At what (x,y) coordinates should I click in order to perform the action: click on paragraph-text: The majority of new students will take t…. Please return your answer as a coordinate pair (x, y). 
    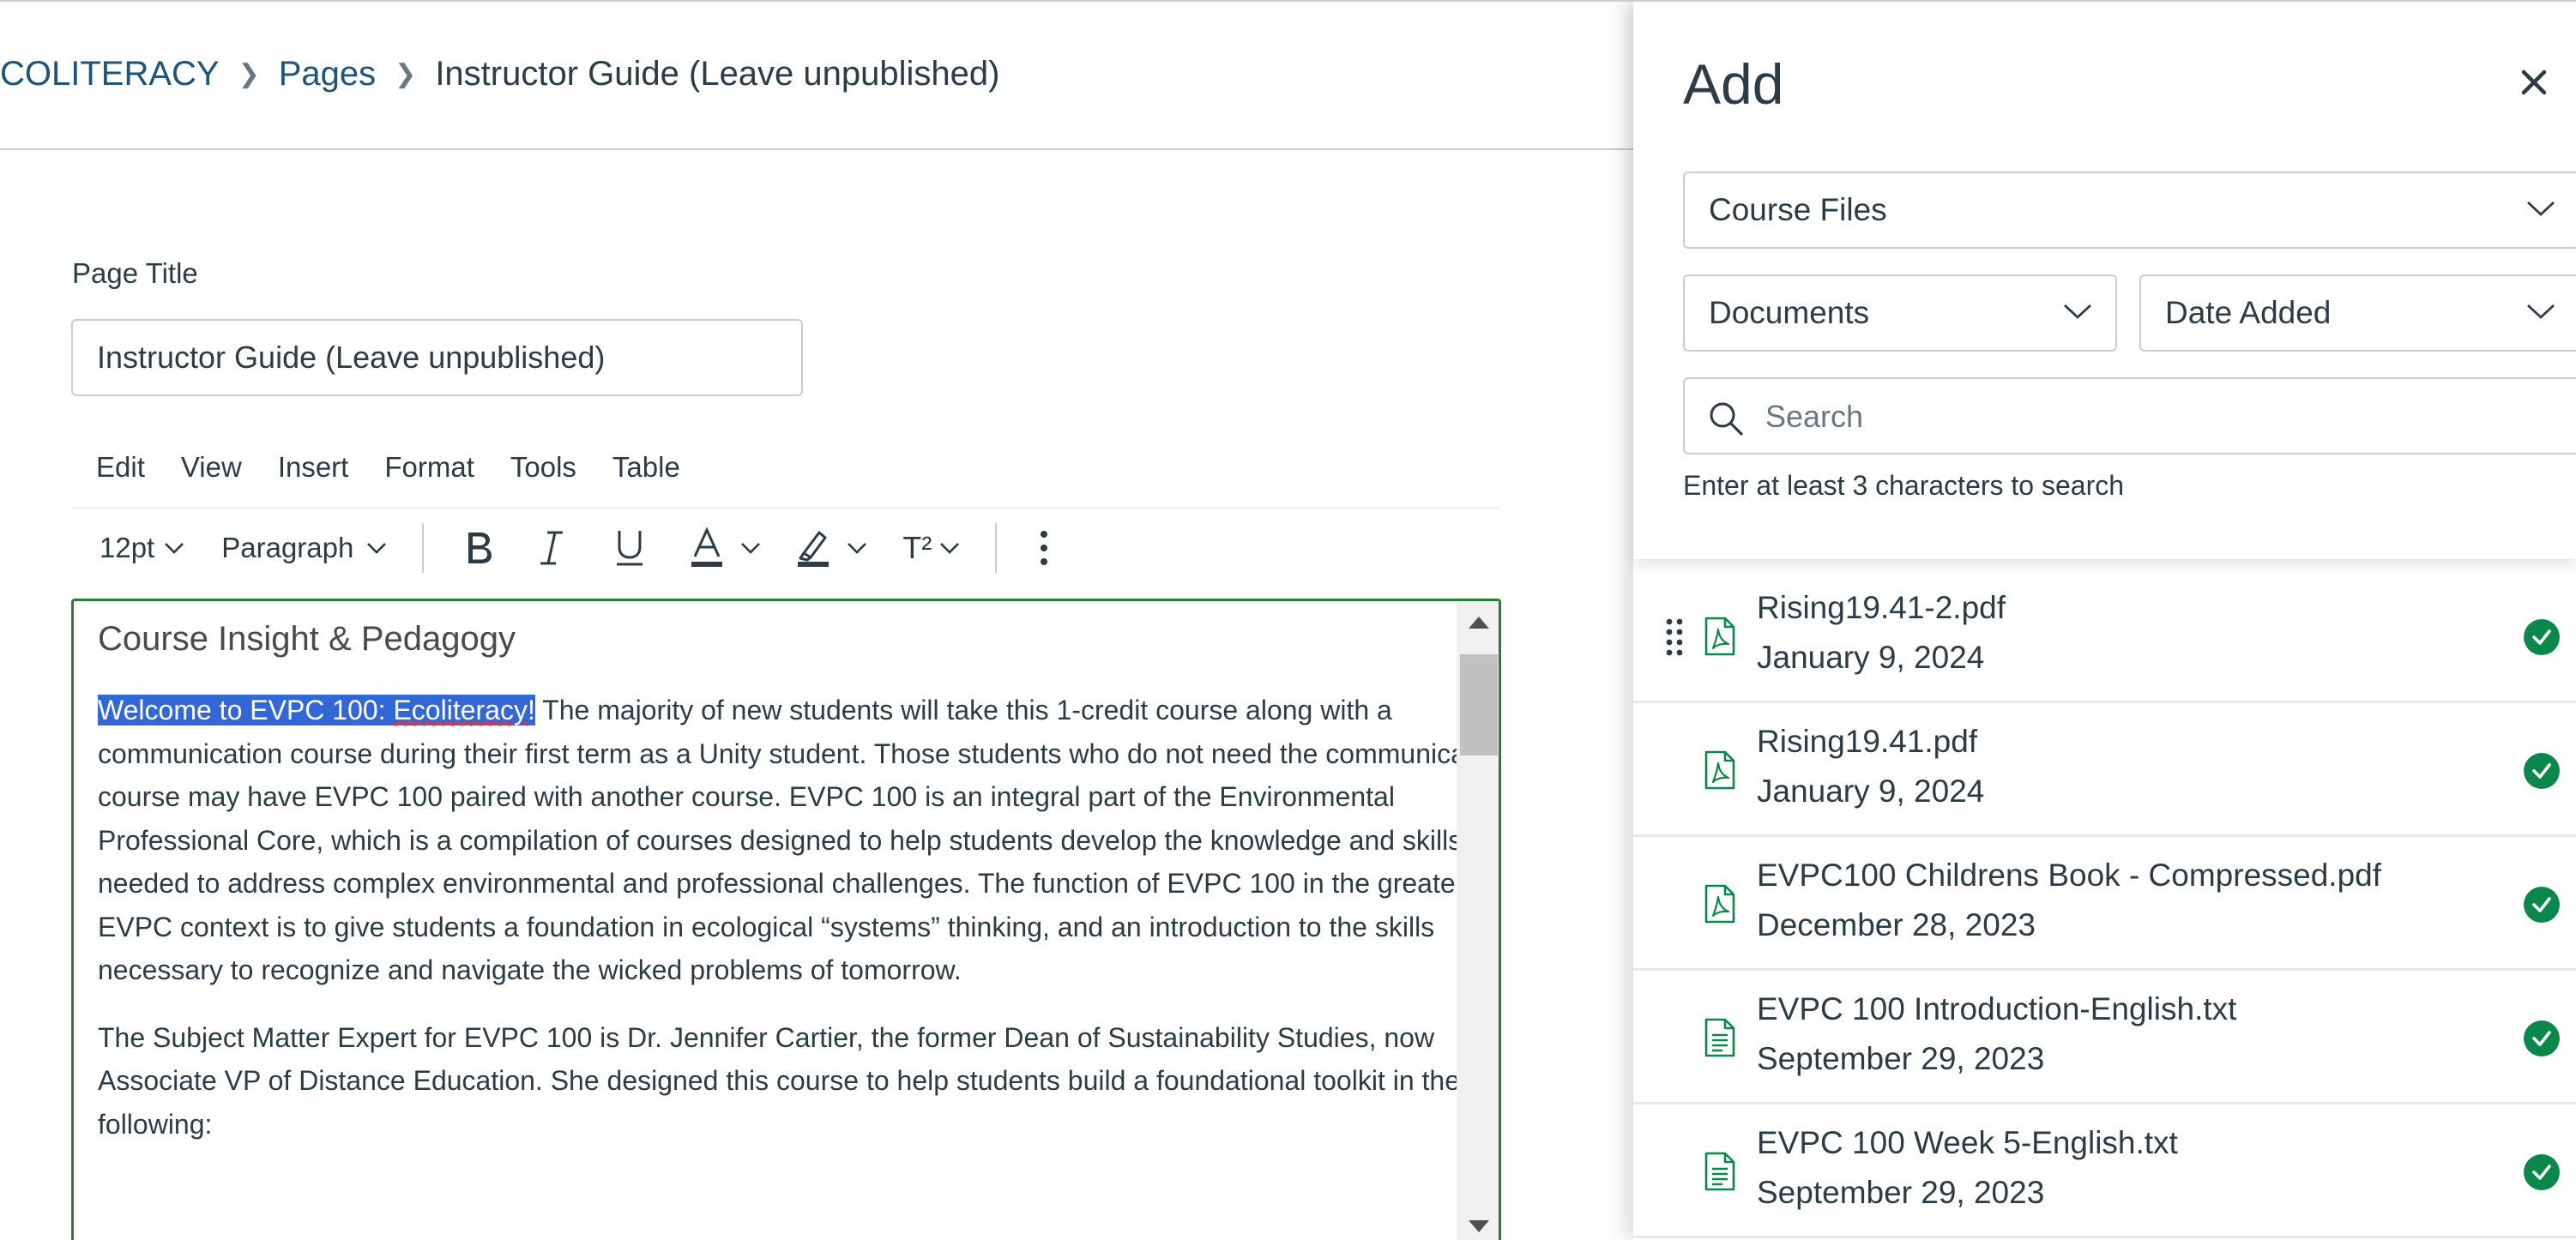
    Looking at the image, I should click on (799, 840).